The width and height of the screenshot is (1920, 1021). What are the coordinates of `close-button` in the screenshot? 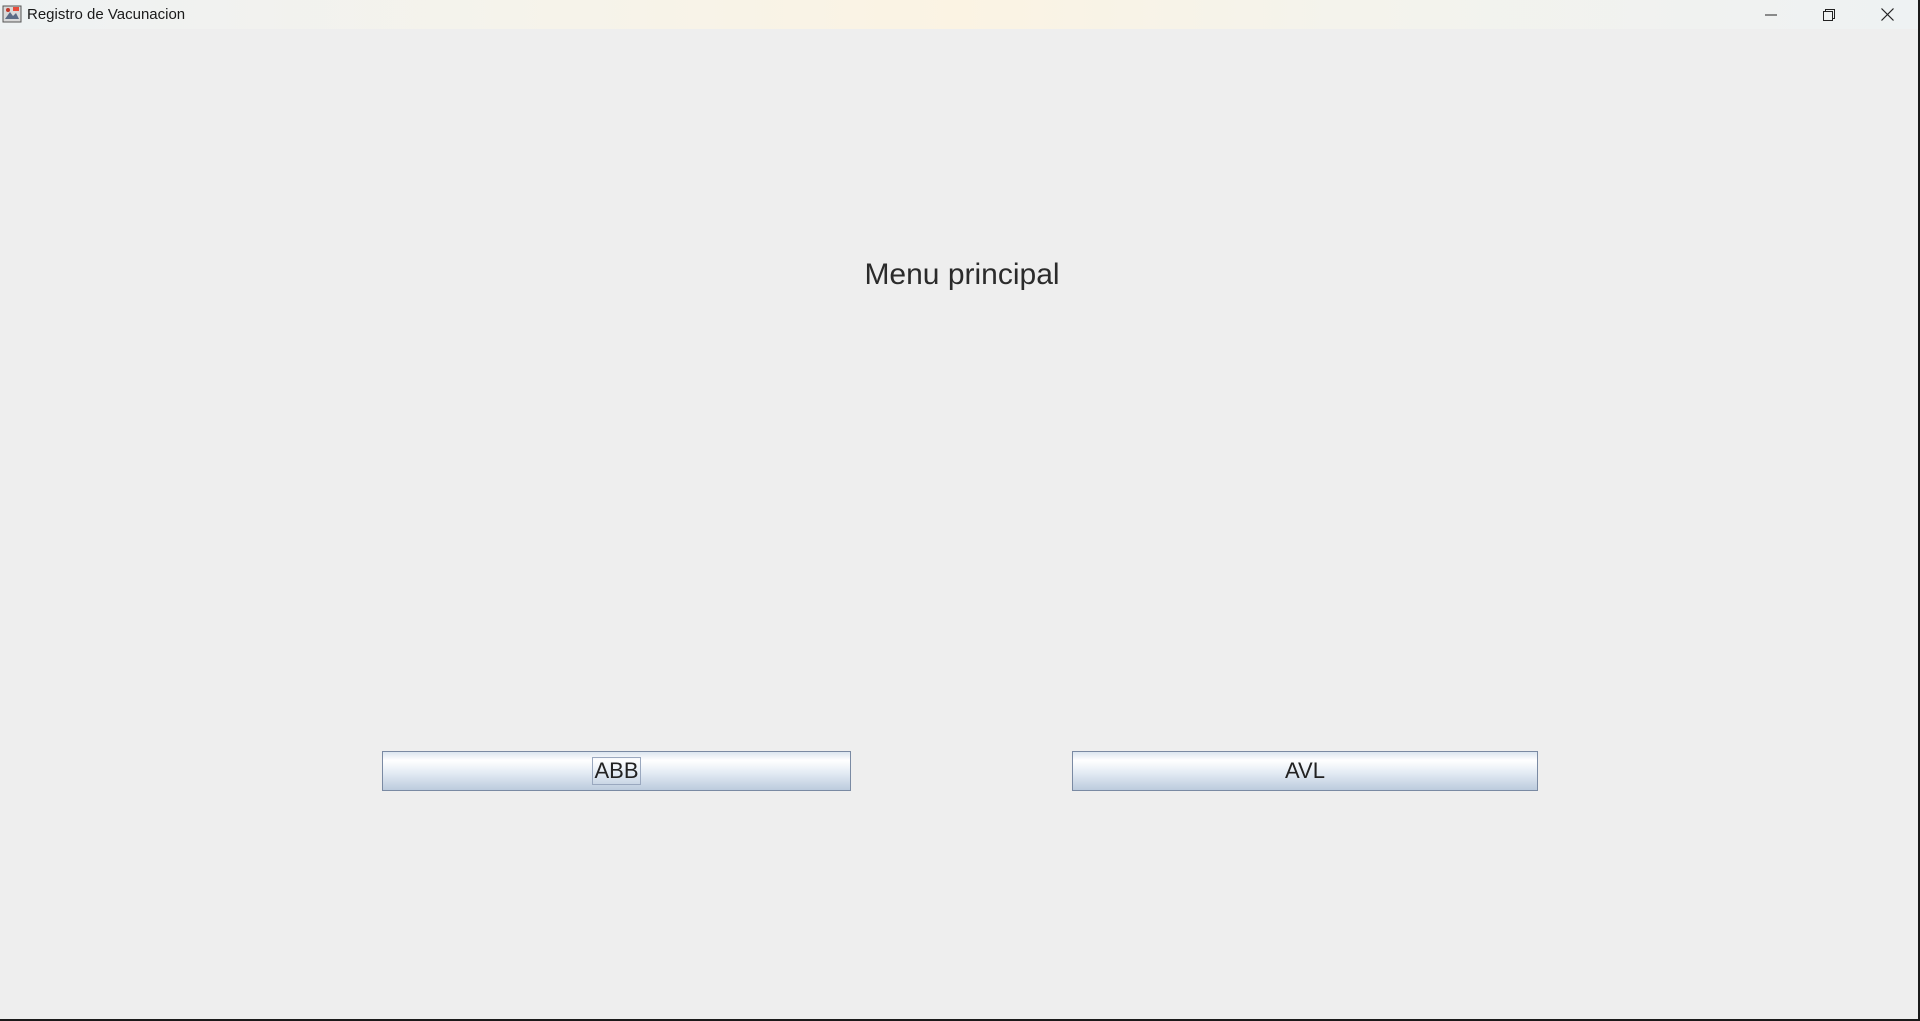 It's located at (1887, 14).